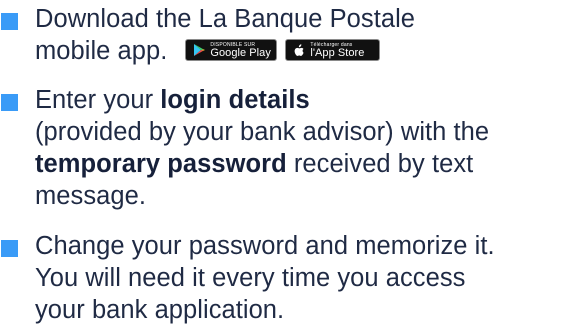  Describe the element at coordinates (225, 19) in the screenshot. I see `step-line: Download the La Banque Postale` at that location.